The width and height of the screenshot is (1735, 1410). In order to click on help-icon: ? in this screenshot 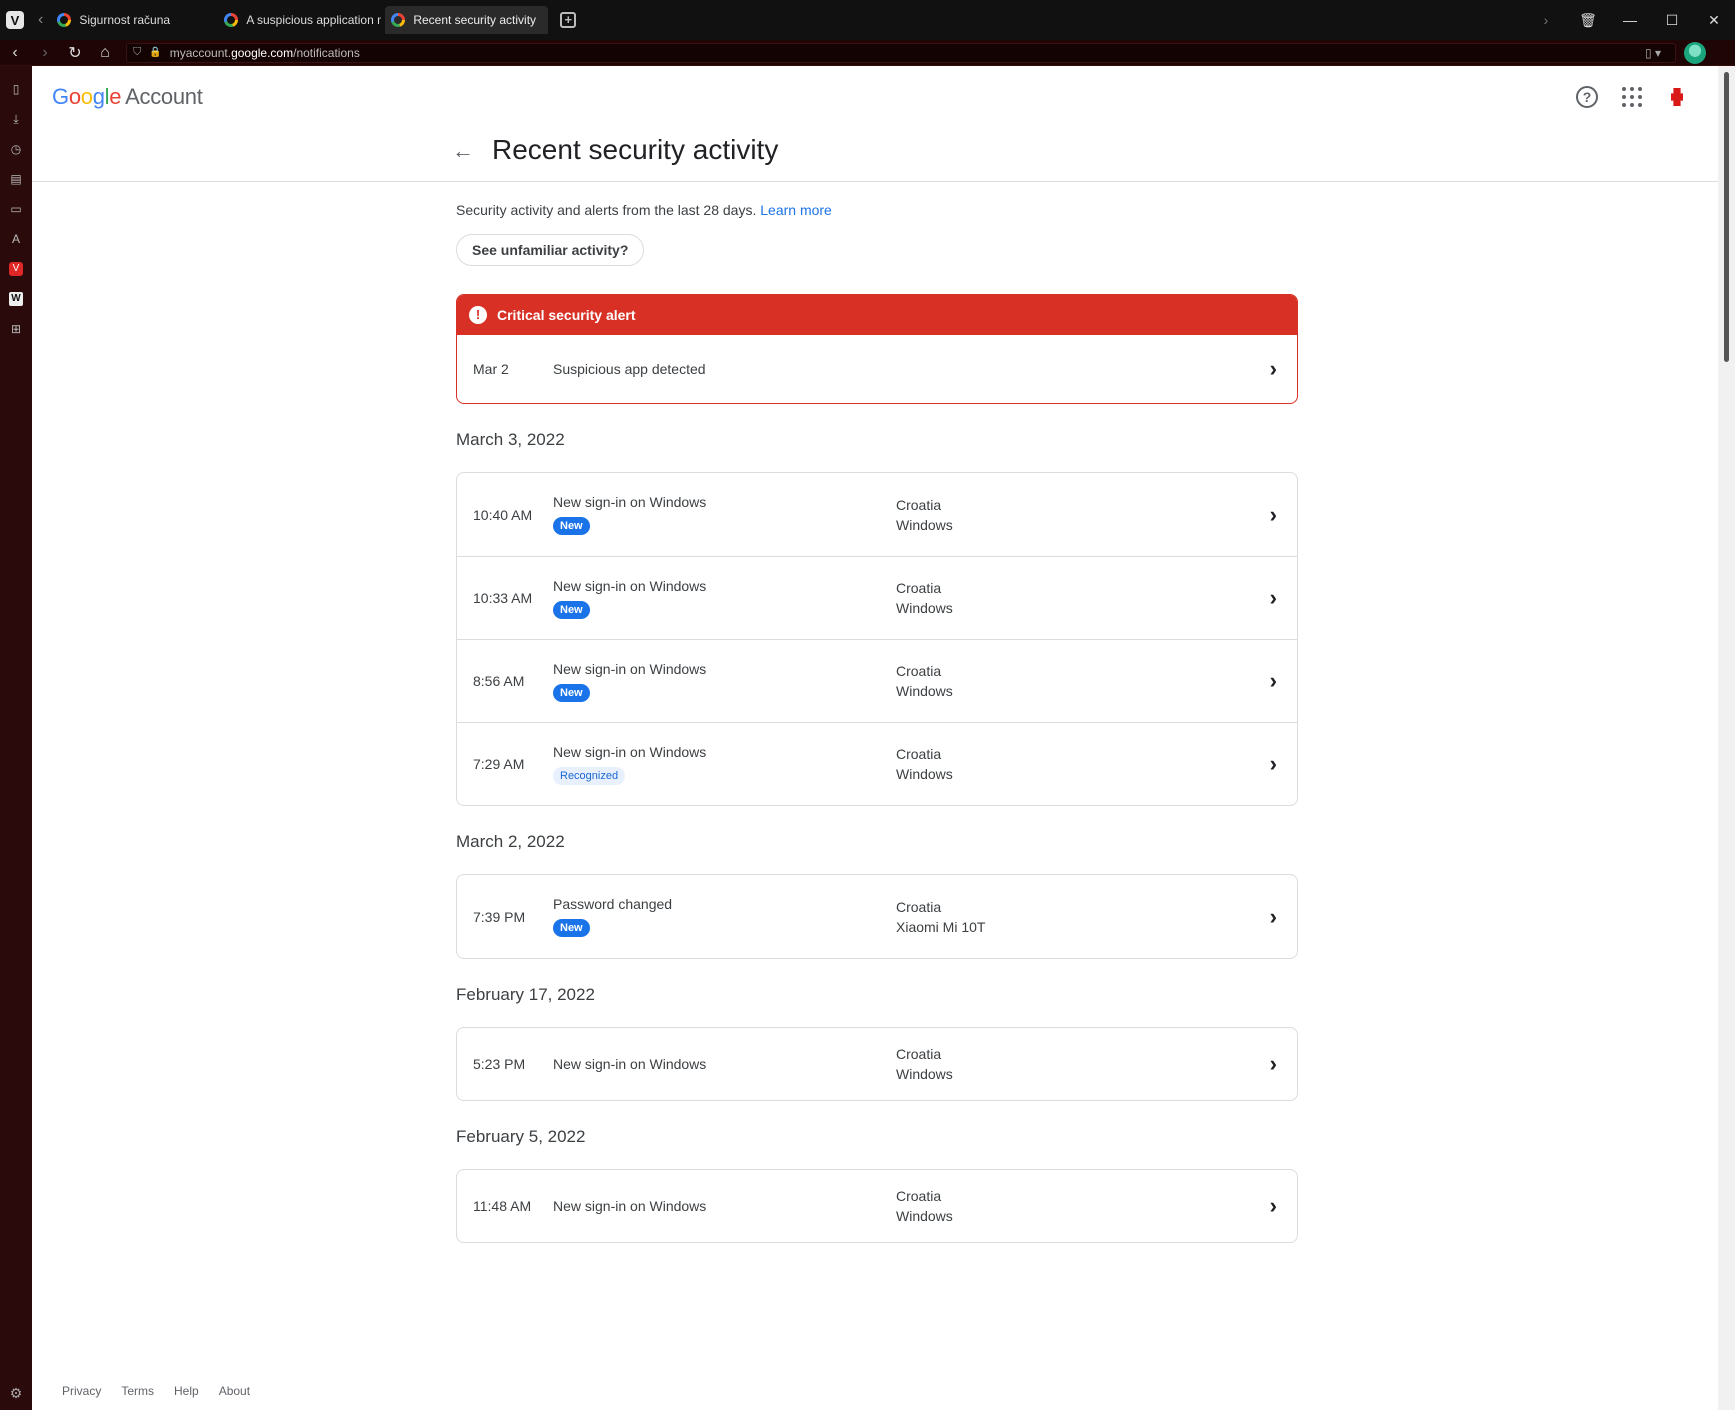, I will do `click(1587, 97)`.